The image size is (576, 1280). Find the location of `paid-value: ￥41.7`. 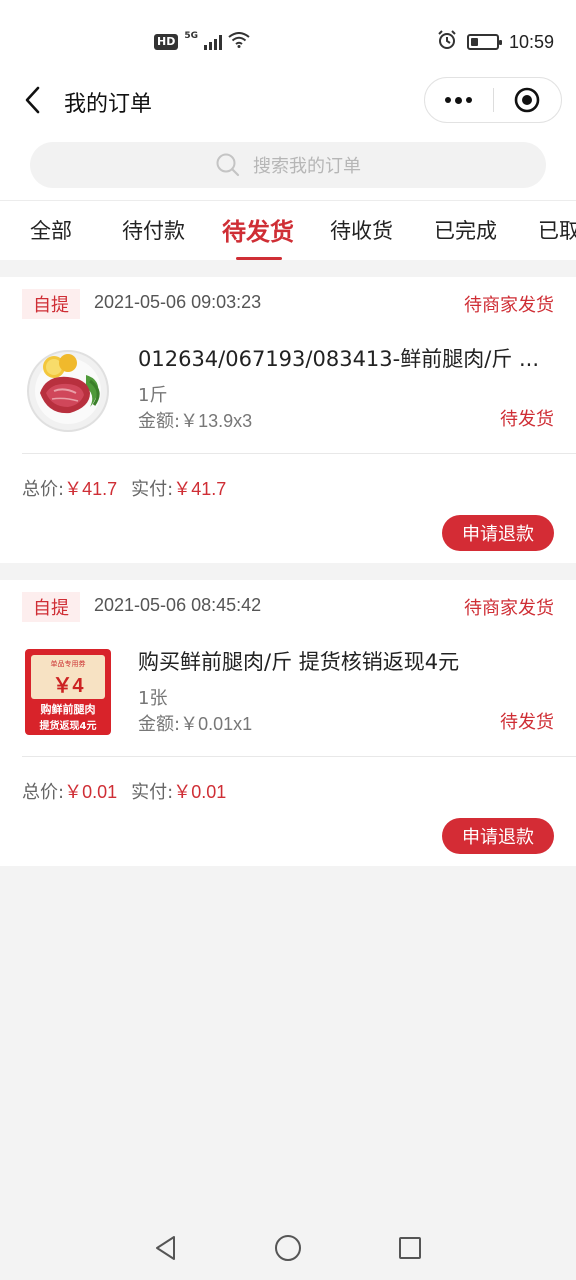

paid-value: ￥41.7 is located at coordinates (200, 489).